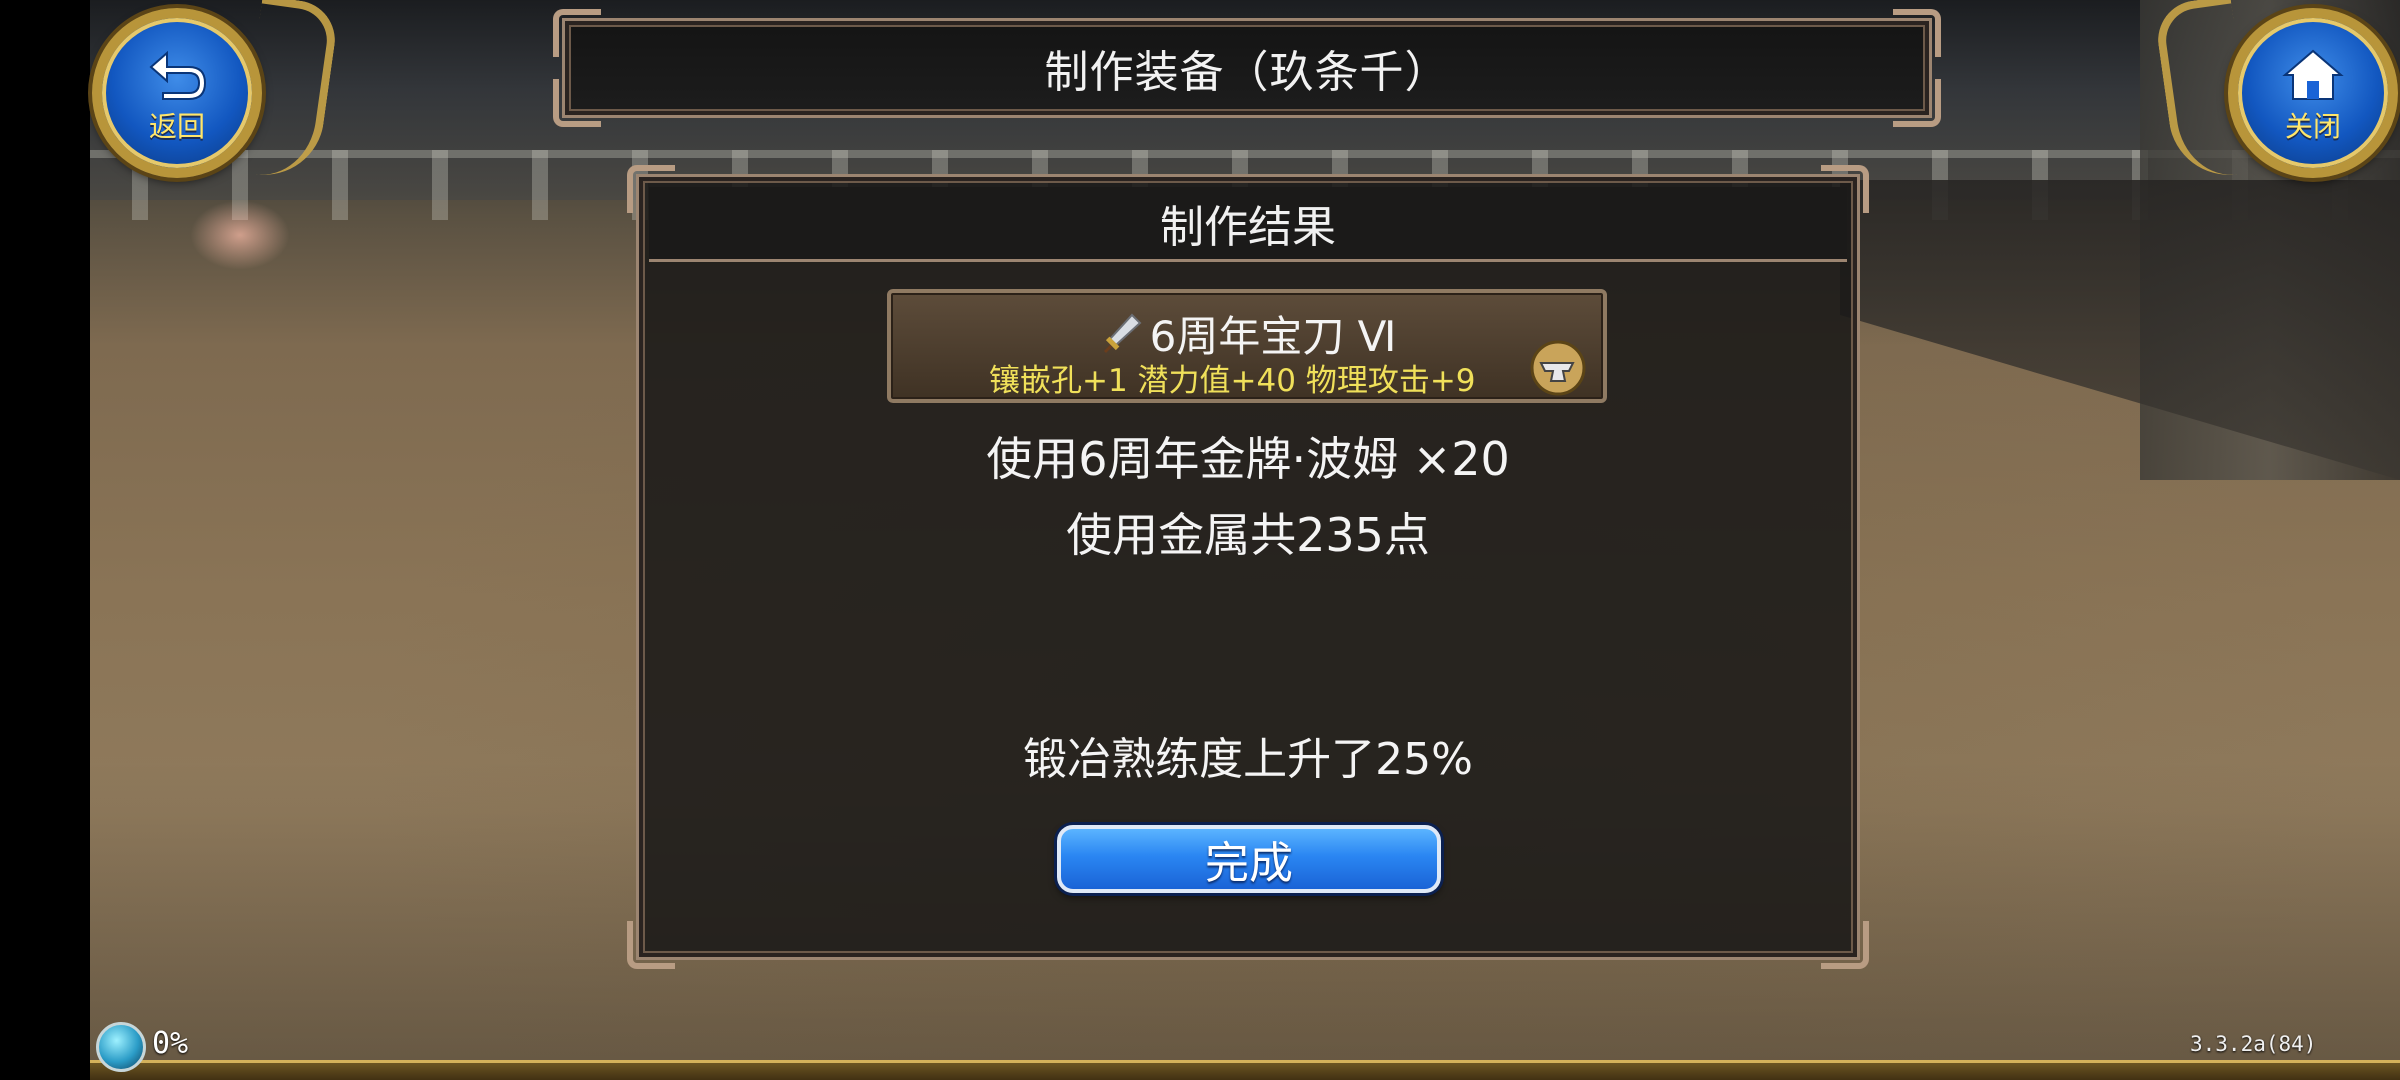  I want to click on back-button: 返回, so click(177, 93).